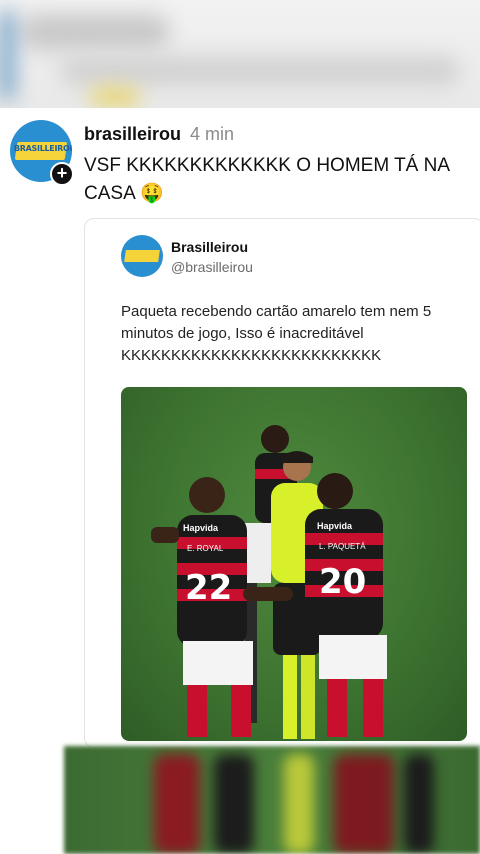 The width and height of the screenshot is (480, 854). What do you see at coordinates (272, 800) in the screenshot?
I see `blurred-footer-background` at bounding box center [272, 800].